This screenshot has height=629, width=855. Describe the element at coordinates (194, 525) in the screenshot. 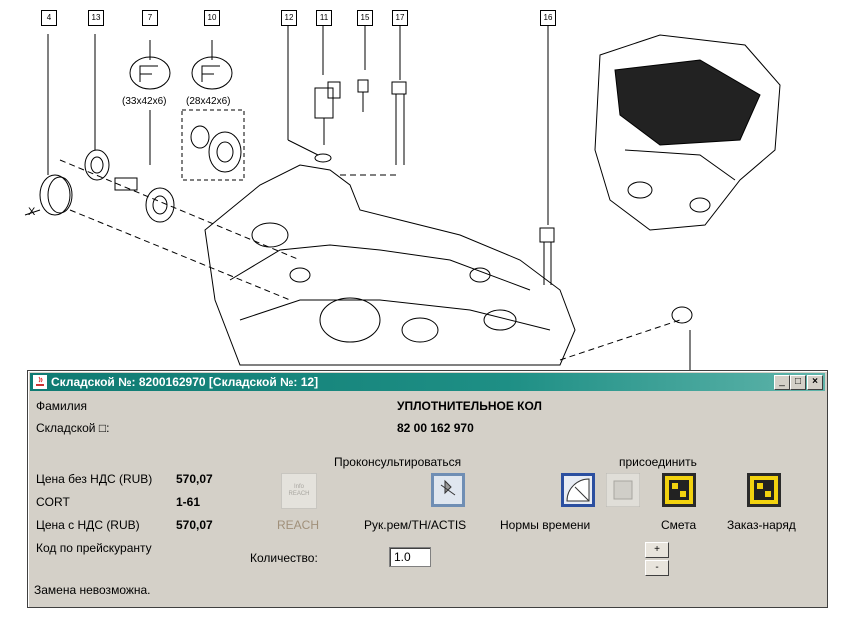

I see `price-incl-value: 570,07` at that location.